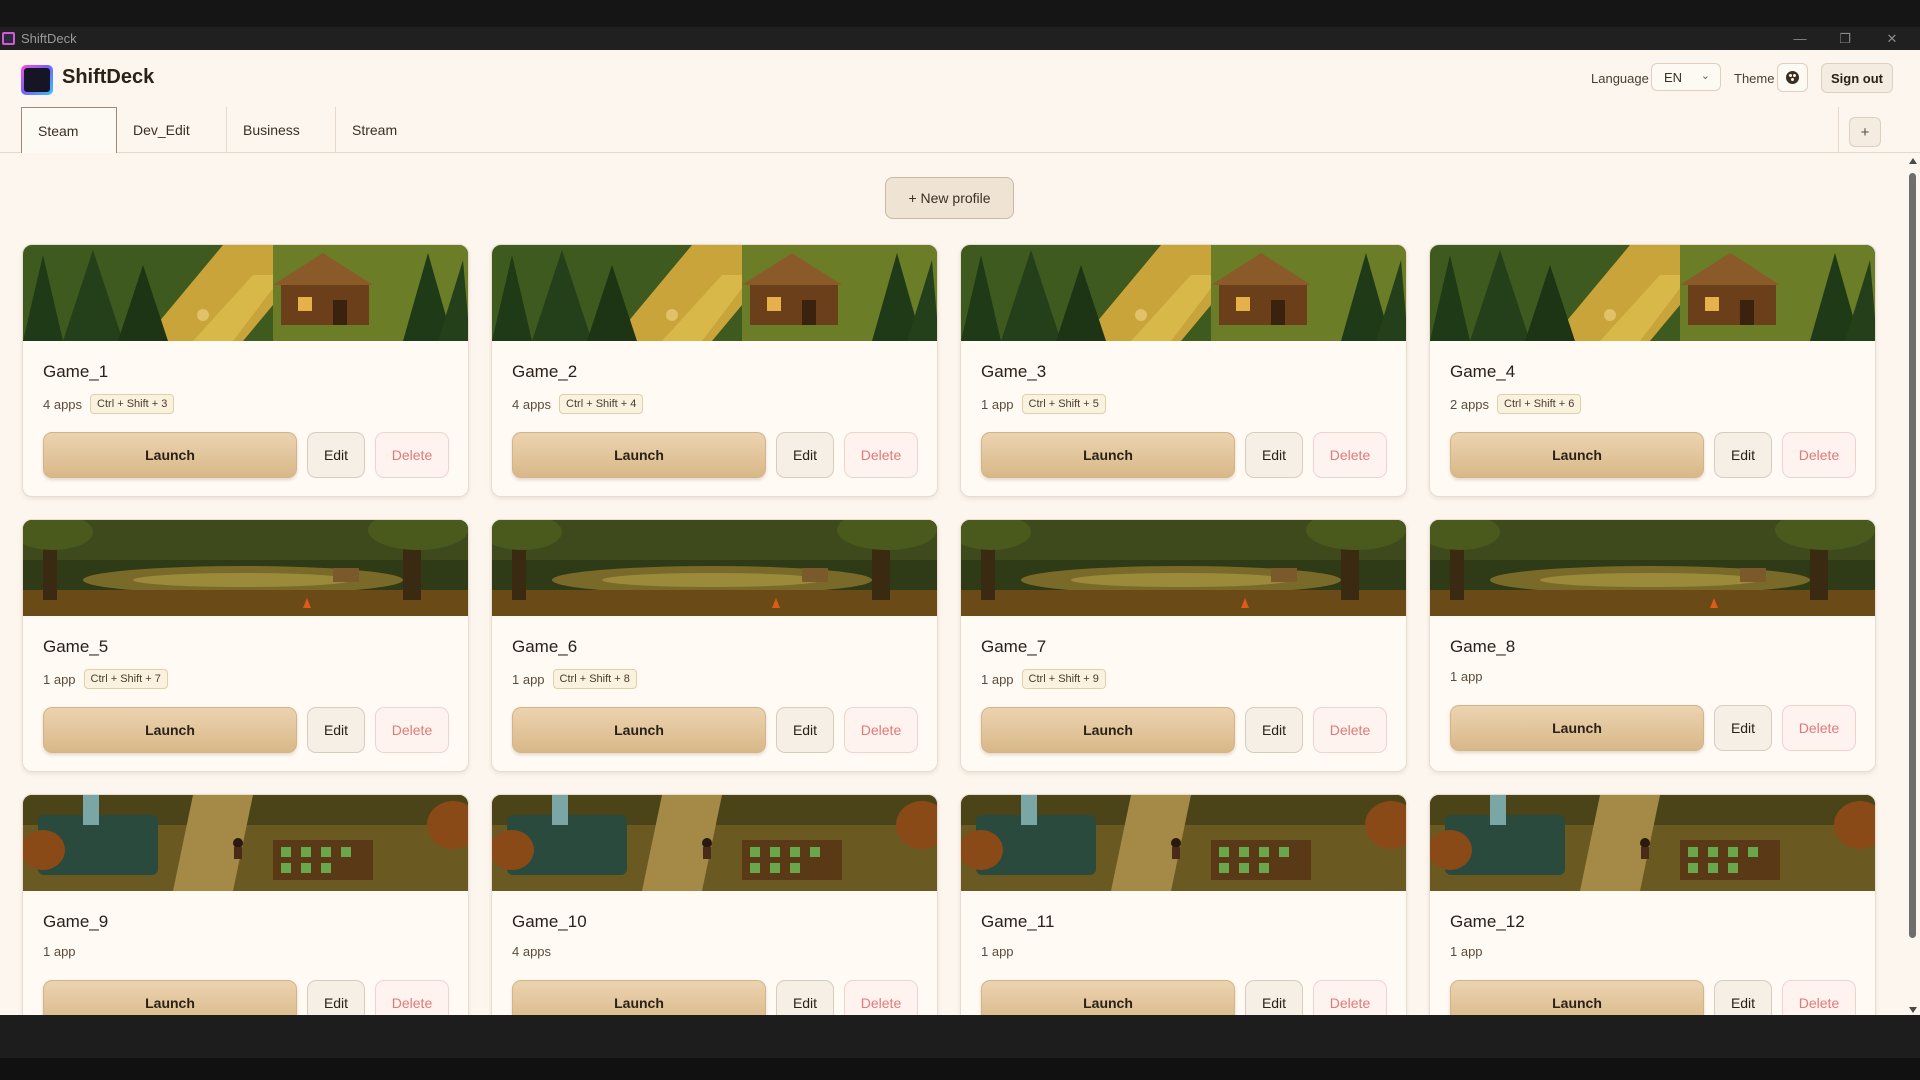 The height and width of the screenshot is (1080, 1920). I want to click on hotkey-badge: Ctrl + Shift + 7, so click(125, 679).